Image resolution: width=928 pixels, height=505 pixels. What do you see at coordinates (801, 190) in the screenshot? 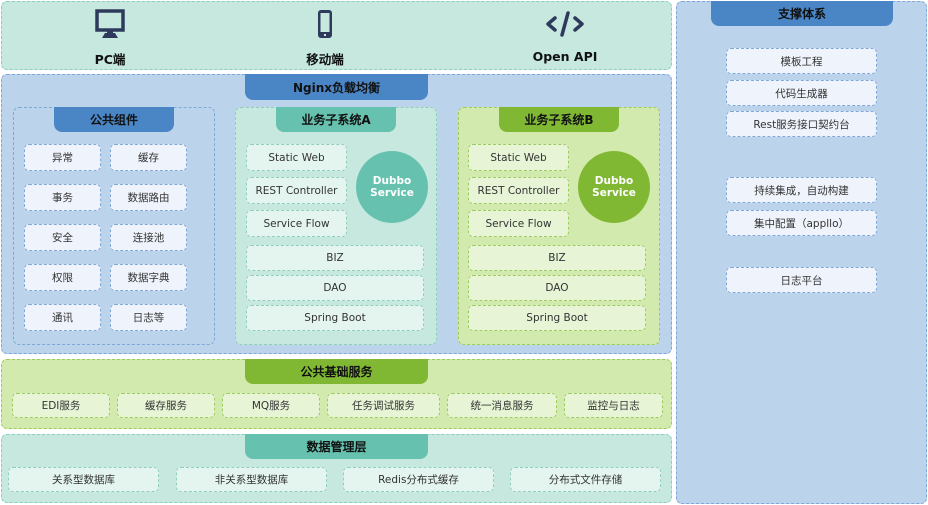
I see `support-item-chip: 持续集成，自动构建` at bounding box center [801, 190].